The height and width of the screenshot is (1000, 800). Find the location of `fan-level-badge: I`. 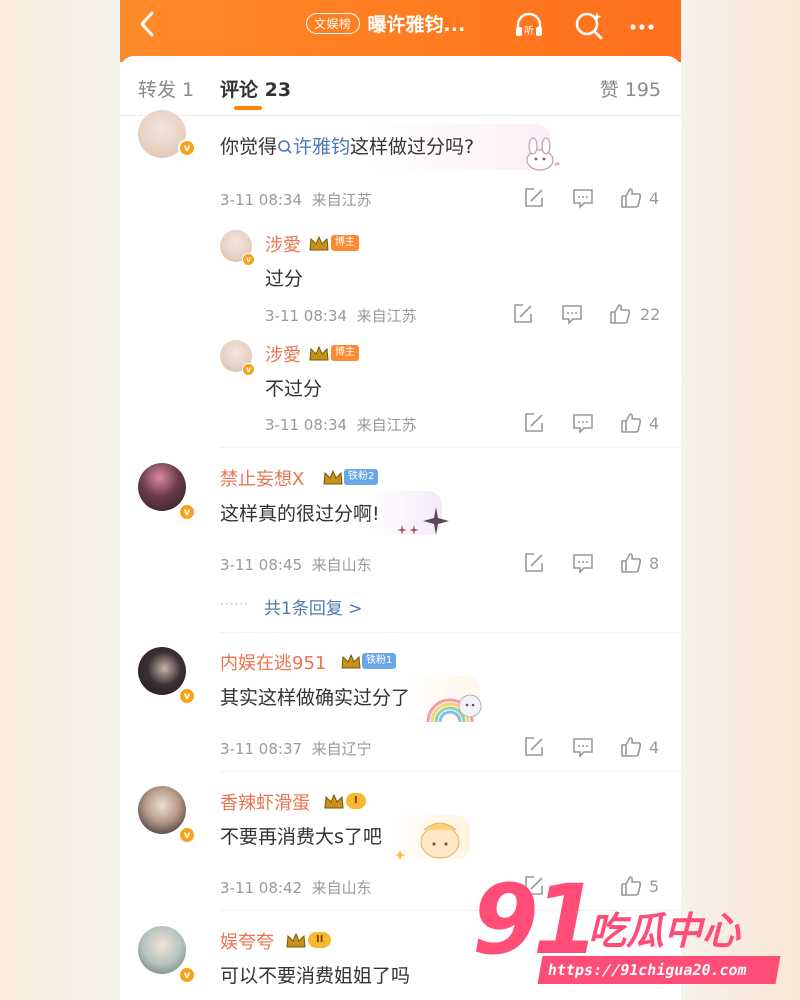

fan-level-badge: I is located at coordinates (356, 801).